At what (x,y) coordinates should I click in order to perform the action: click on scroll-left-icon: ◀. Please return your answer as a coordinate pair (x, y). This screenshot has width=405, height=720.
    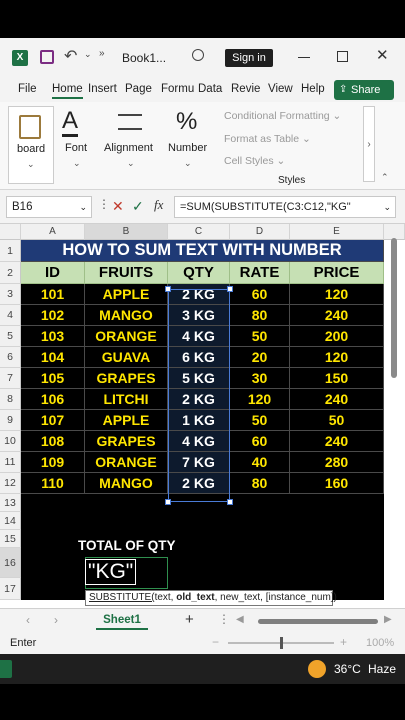
    Looking at the image, I should click on (240, 619).